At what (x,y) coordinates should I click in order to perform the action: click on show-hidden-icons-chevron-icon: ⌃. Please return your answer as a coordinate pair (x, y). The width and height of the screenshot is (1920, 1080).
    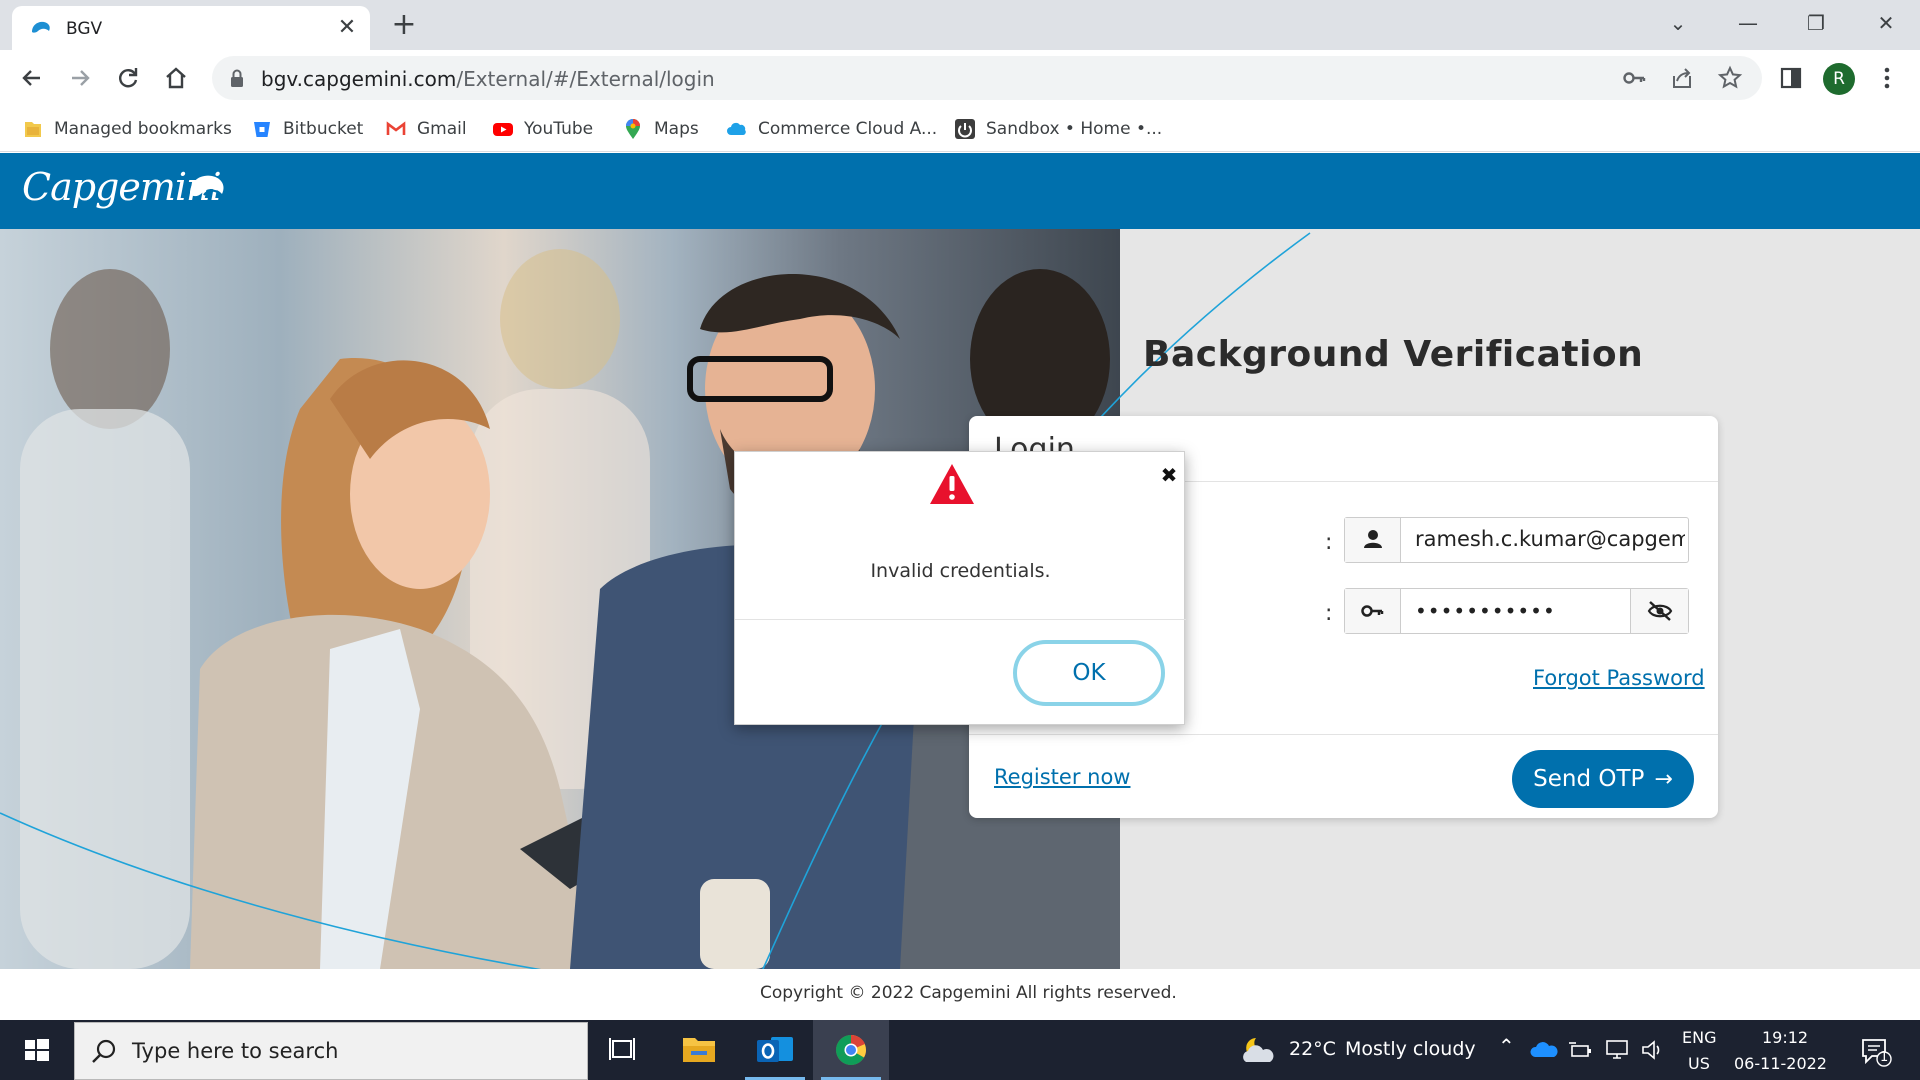
    Looking at the image, I should click on (1506, 1046).